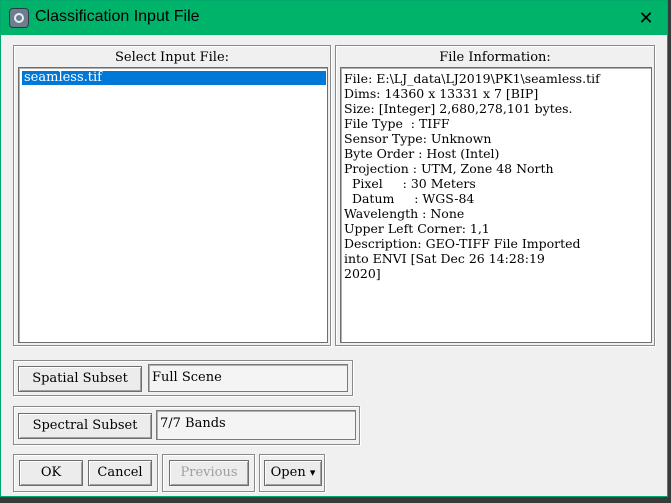  Describe the element at coordinates (312, 472) in the screenshot. I see `chevron-down-icon: ▾` at that location.